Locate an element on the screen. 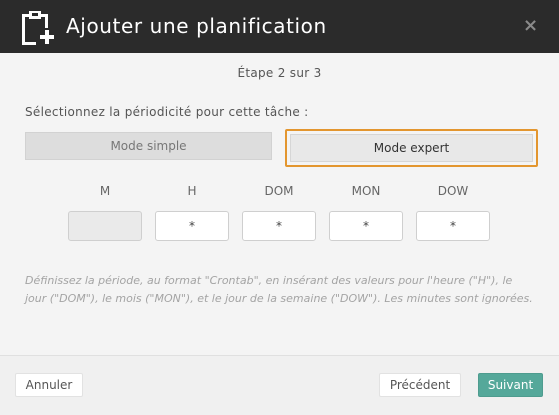 This screenshot has width=559, height=415. mode-expert-selection-frame: Mode expert is located at coordinates (411, 148).